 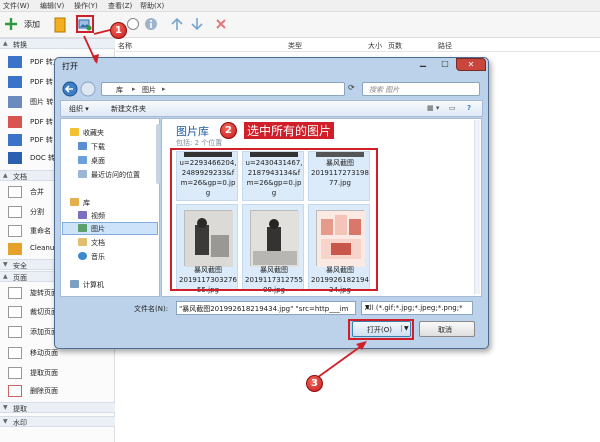 I want to click on step-badge-2: 2, so click(x=228, y=130).